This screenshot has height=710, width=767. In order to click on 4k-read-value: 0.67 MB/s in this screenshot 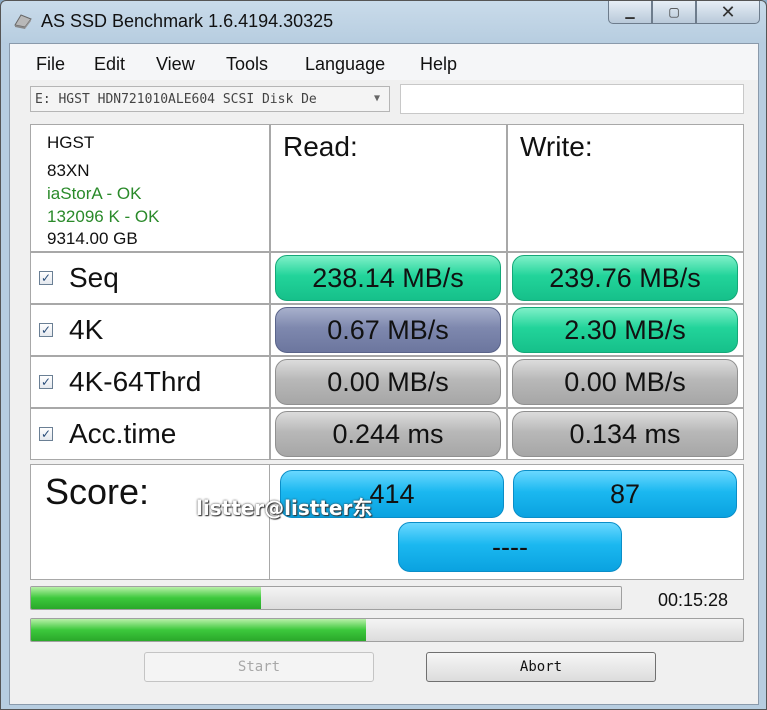, I will do `click(388, 330)`.